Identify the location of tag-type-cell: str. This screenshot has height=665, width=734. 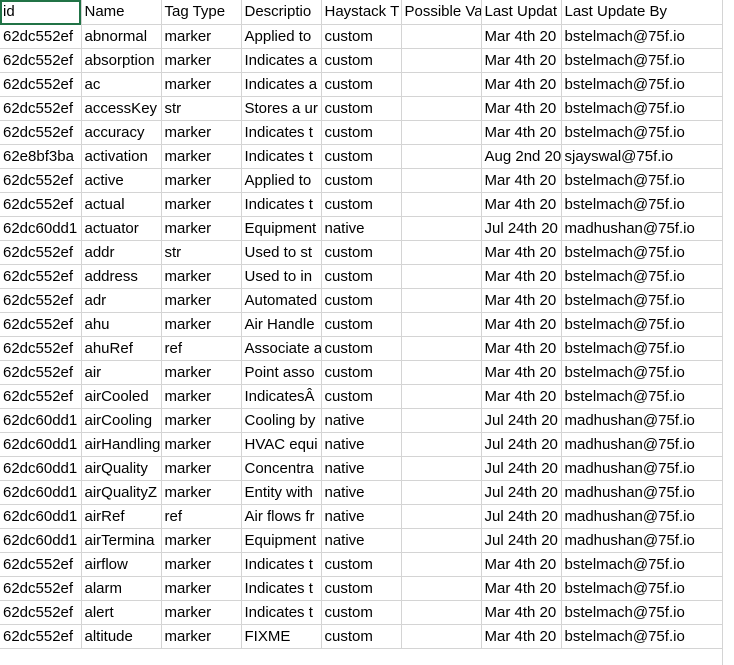
(201, 252).